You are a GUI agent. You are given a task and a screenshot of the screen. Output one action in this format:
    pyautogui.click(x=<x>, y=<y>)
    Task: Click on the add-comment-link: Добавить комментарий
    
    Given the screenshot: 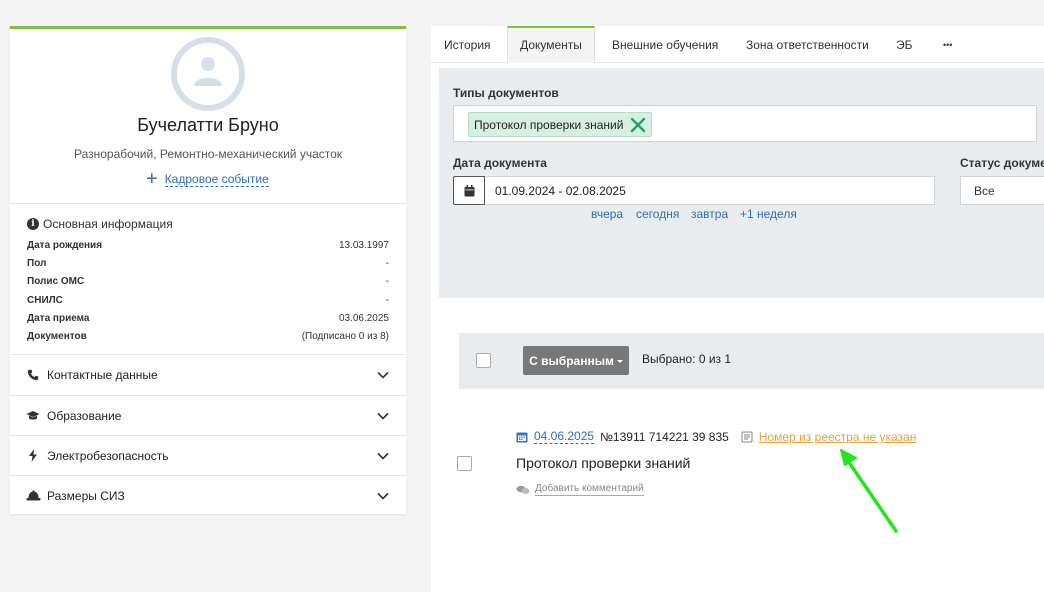 What is the action you would take?
    pyautogui.click(x=580, y=489)
    